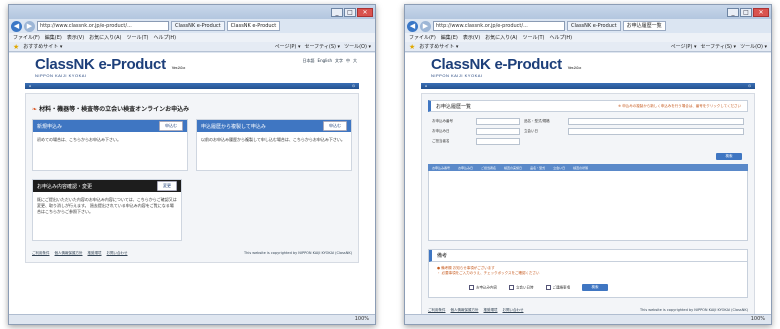 The width and height of the screenshot is (780, 329). Describe the element at coordinates (498, 131) in the screenshot. I see `date-input` at that location.